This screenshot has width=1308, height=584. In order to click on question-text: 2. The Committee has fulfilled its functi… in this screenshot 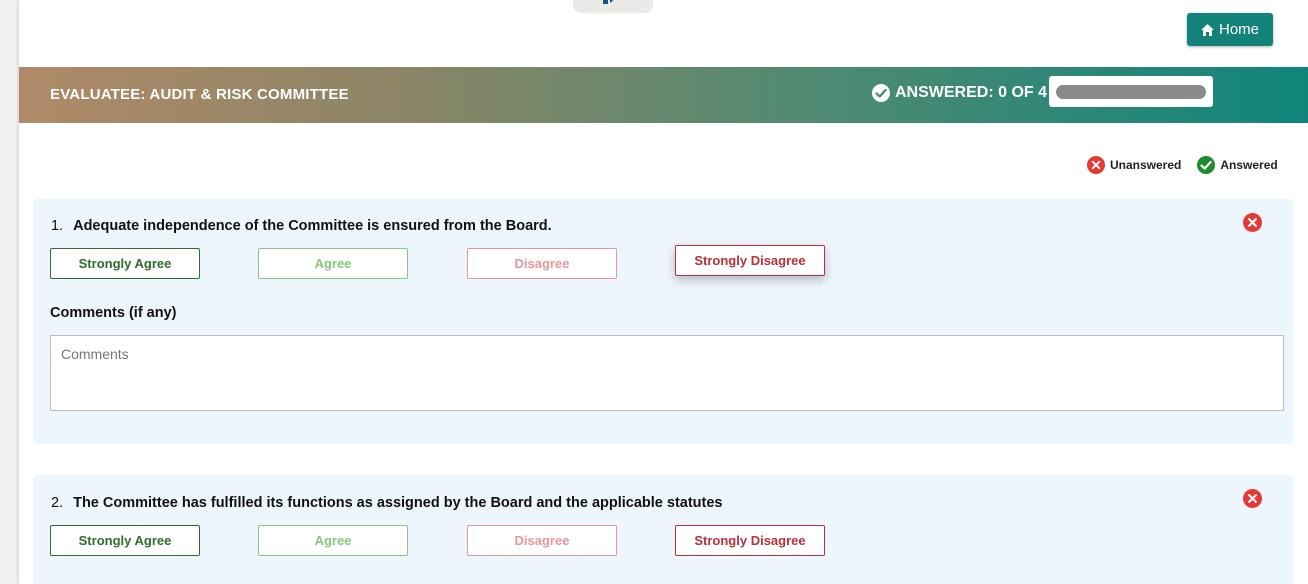, I will do `click(387, 503)`.